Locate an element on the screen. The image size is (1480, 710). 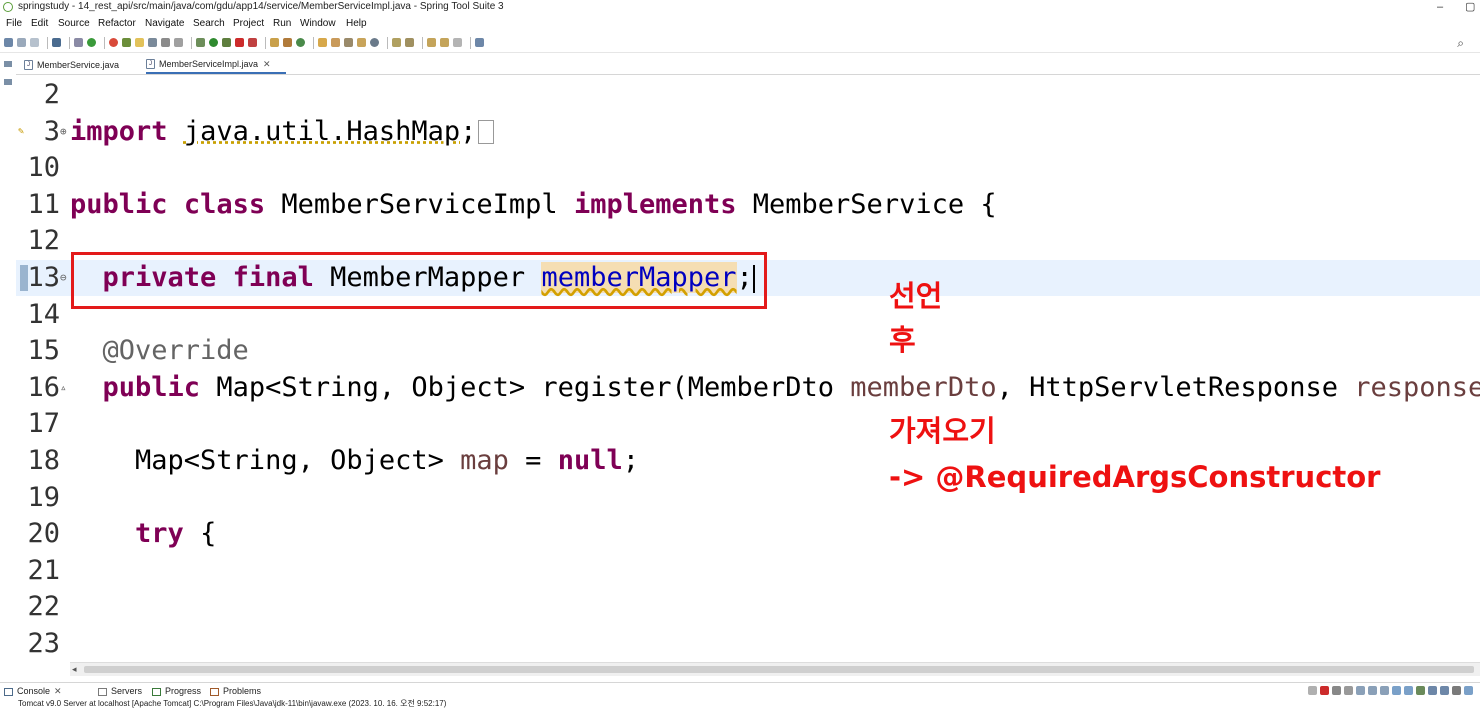
menu-run: Run is located at coordinates (282, 23).